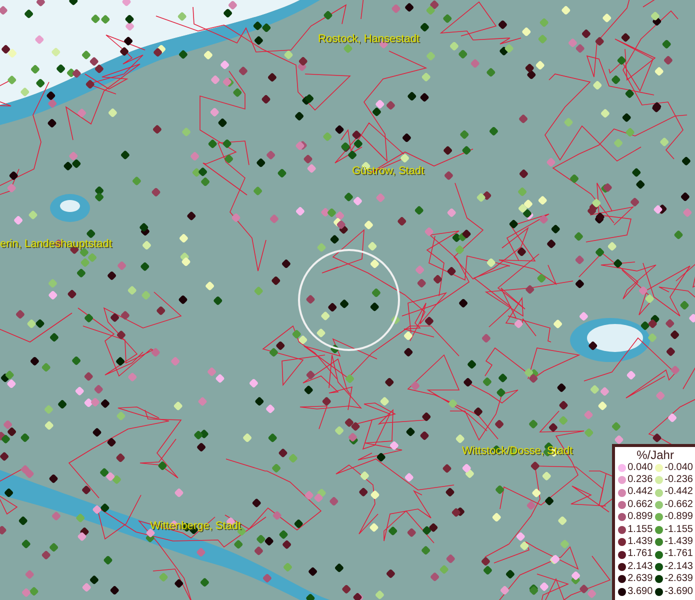  Describe the element at coordinates (369, 39) in the screenshot. I see `place-label: Rostock, Hansestadt` at that location.